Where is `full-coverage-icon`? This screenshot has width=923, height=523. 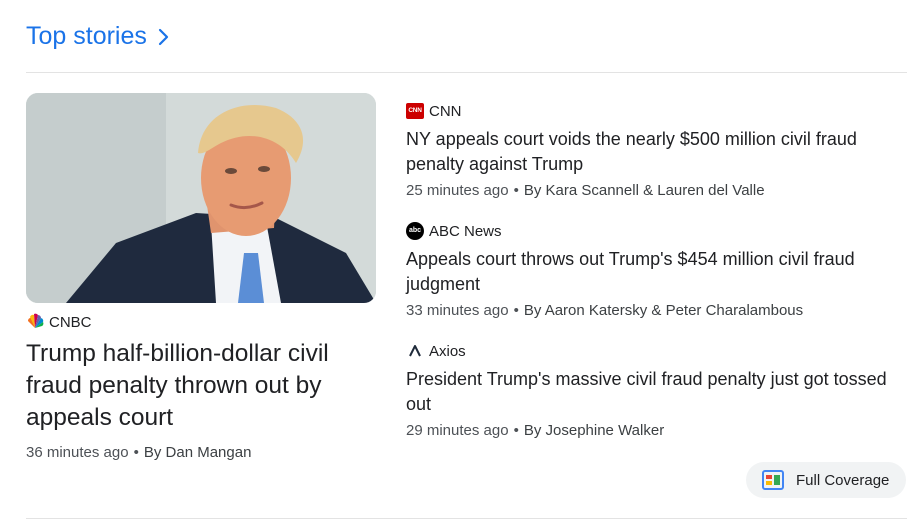 full-coverage-icon is located at coordinates (773, 480).